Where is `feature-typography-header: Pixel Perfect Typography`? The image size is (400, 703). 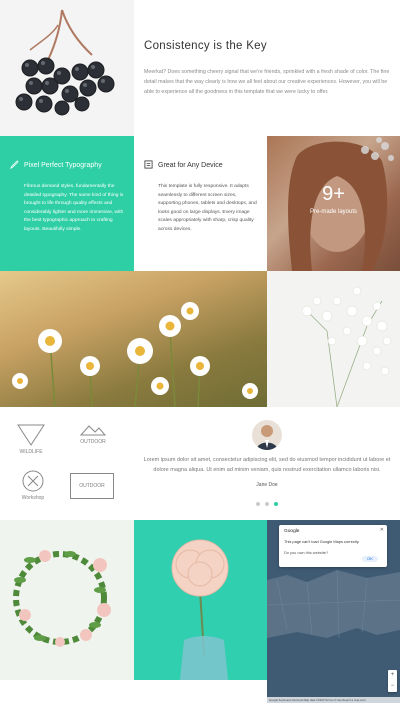 feature-typography-header: Pixel Perfect Typography is located at coordinates (66, 165).